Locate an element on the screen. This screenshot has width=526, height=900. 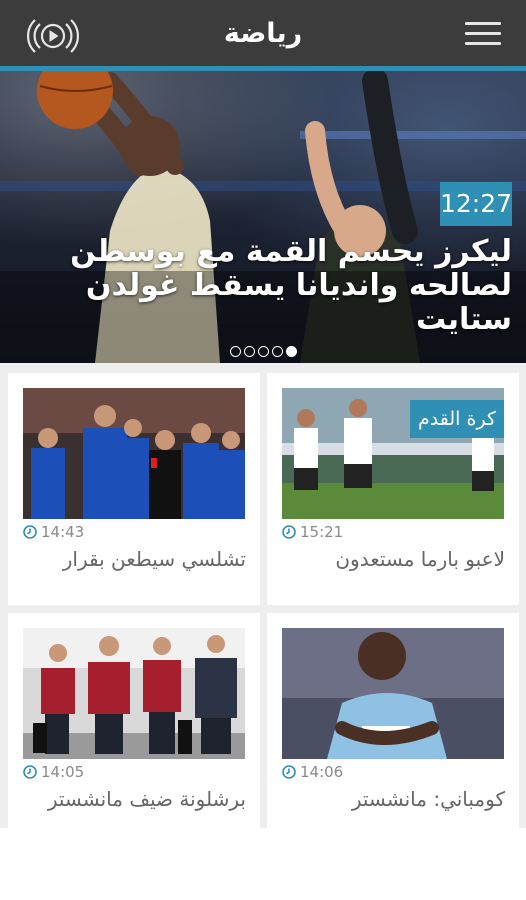
article-meta: 15:21 is located at coordinates (312, 532).